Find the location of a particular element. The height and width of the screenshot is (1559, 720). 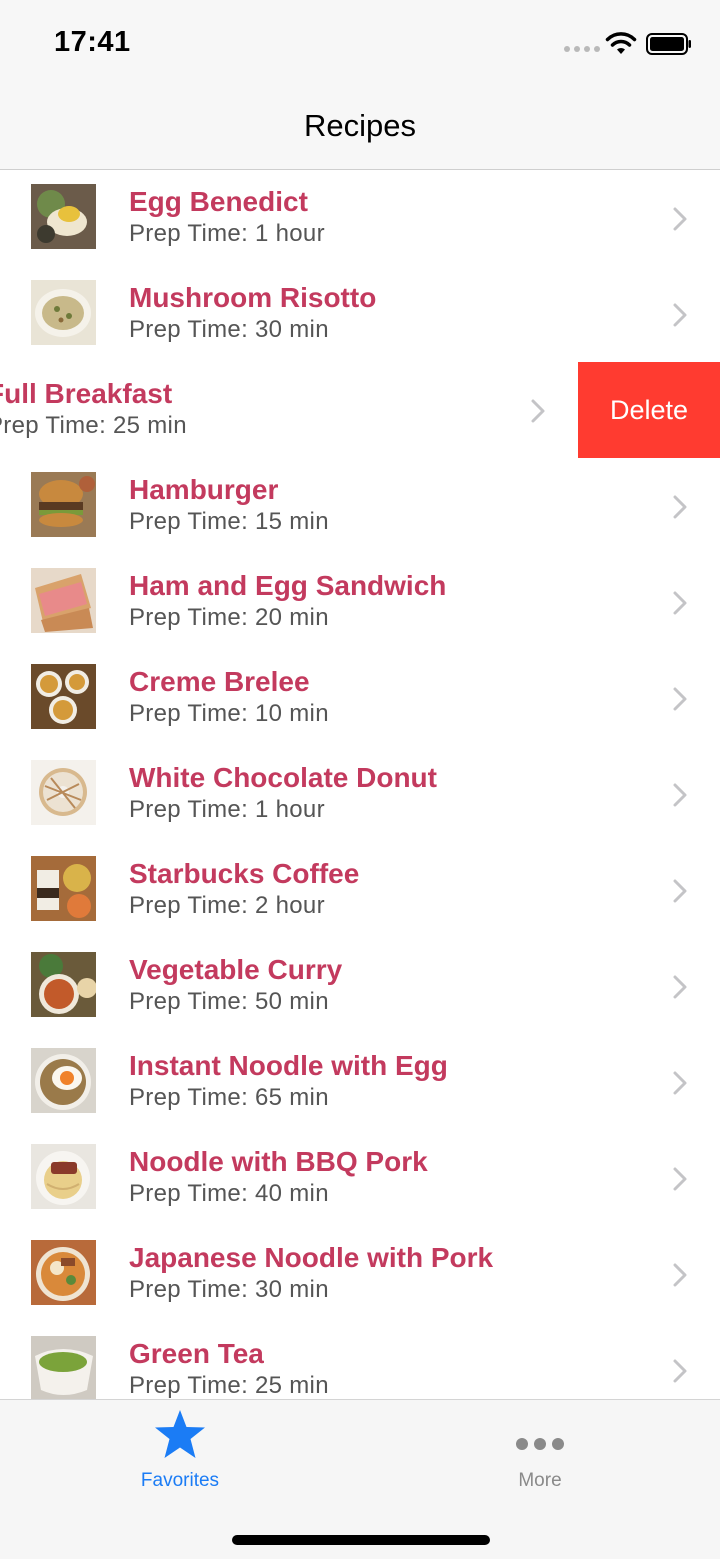

tab-label: More is located at coordinates (540, 1480).